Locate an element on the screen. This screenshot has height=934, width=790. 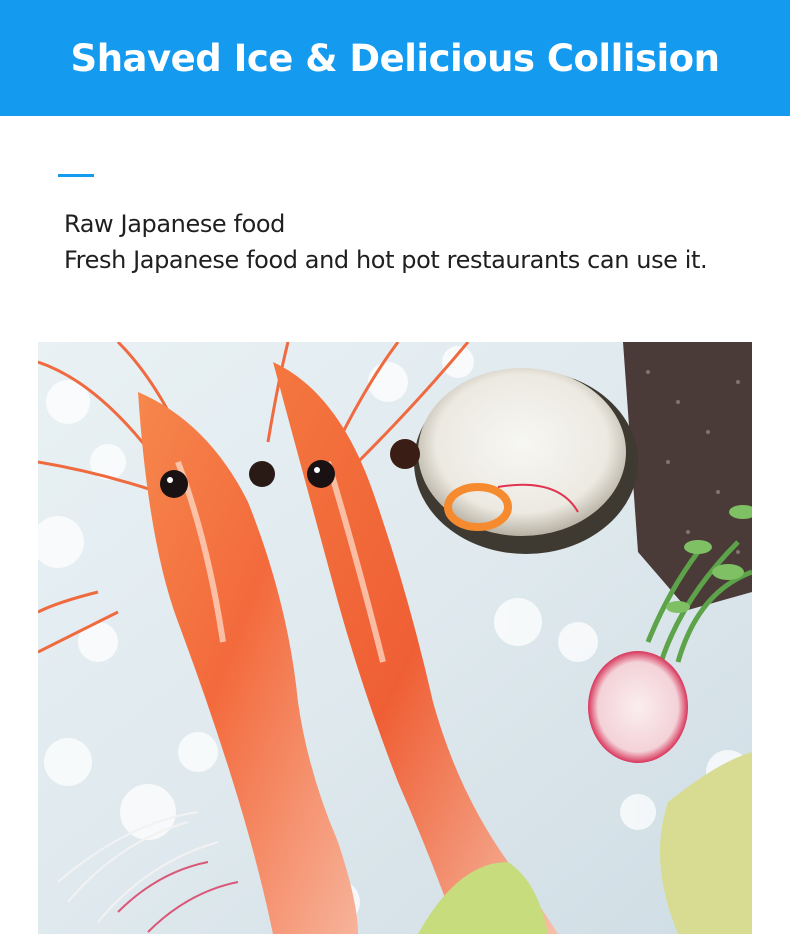
header-banner: Shaved Ice & Delicious Collision is located at coordinates (395, 58).